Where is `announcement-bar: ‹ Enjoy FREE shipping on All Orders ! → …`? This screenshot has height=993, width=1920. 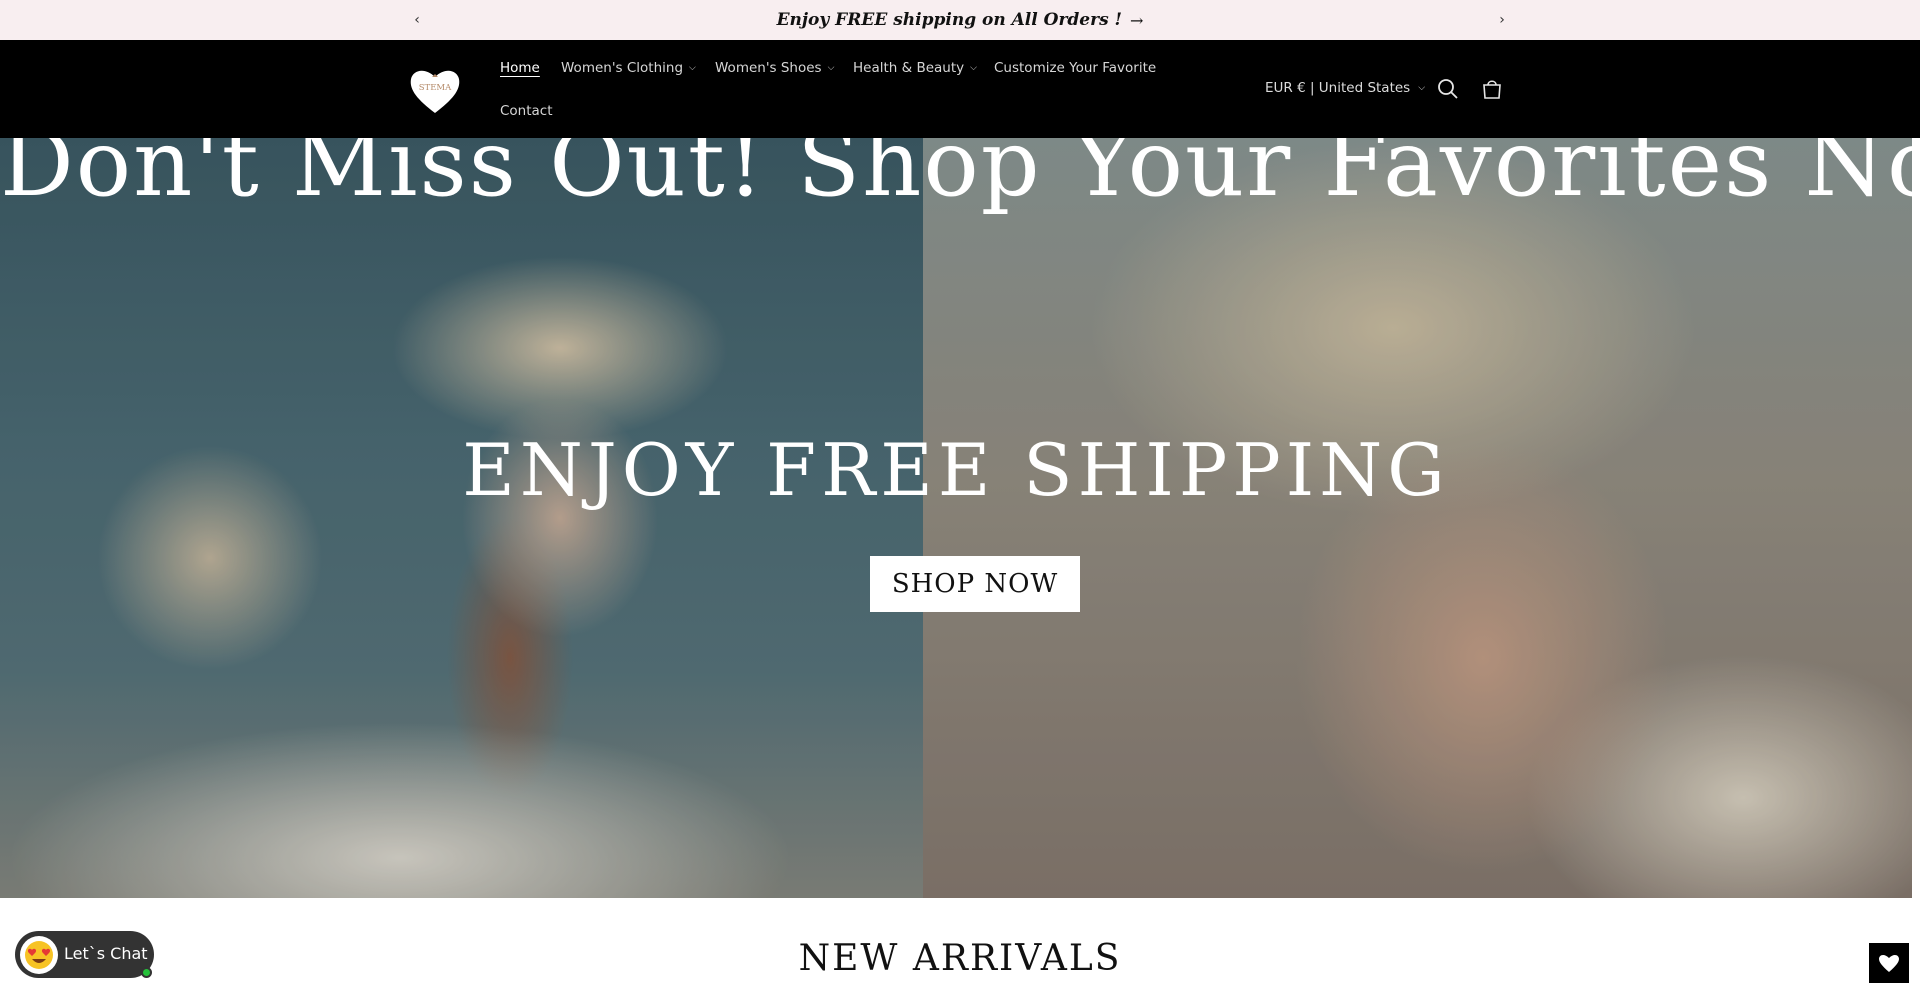 announcement-bar: ‹ Enjoy FREE shipping on All Orders ! → … is located at coordinates (960, 20).